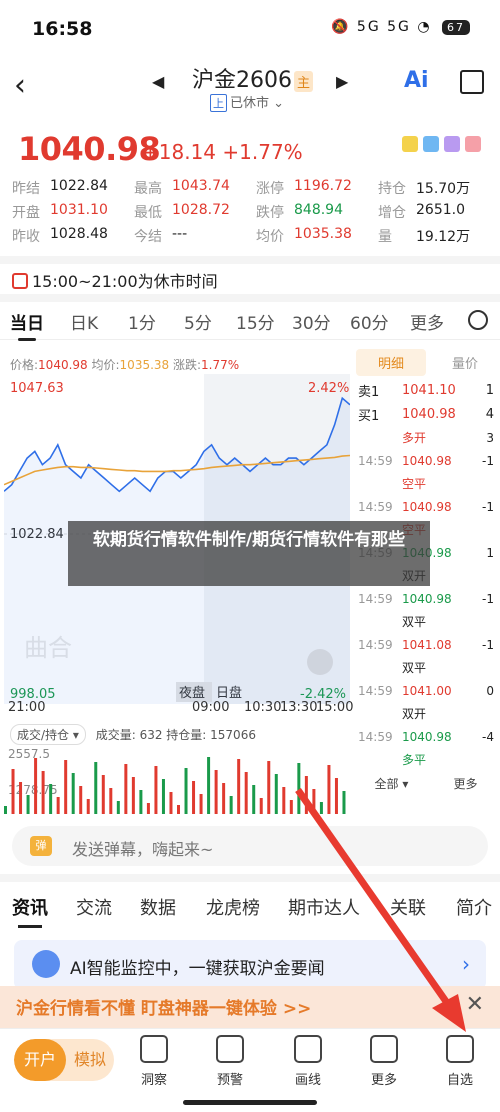 The height and width of the screenshot is (1112, 500). I want to click on x-tick-label: 10:30, so click(263, 707).